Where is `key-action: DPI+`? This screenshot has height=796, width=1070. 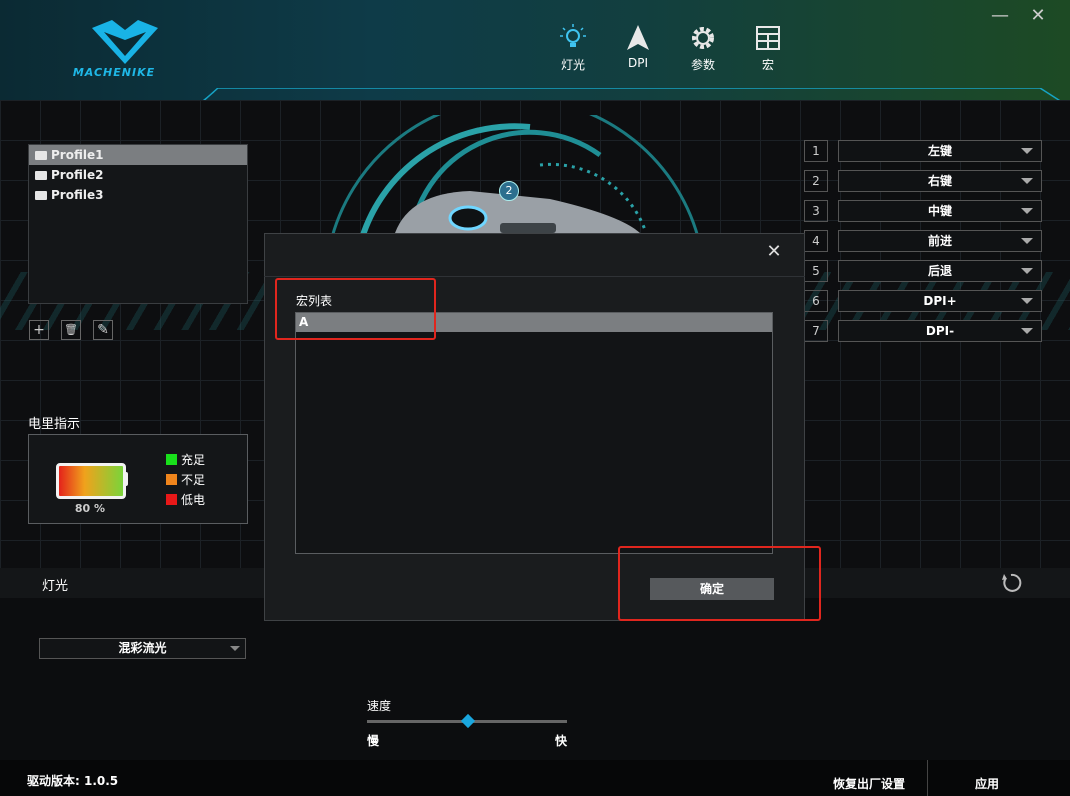 key-action: DPI+ is located at coordinates (940, 301).